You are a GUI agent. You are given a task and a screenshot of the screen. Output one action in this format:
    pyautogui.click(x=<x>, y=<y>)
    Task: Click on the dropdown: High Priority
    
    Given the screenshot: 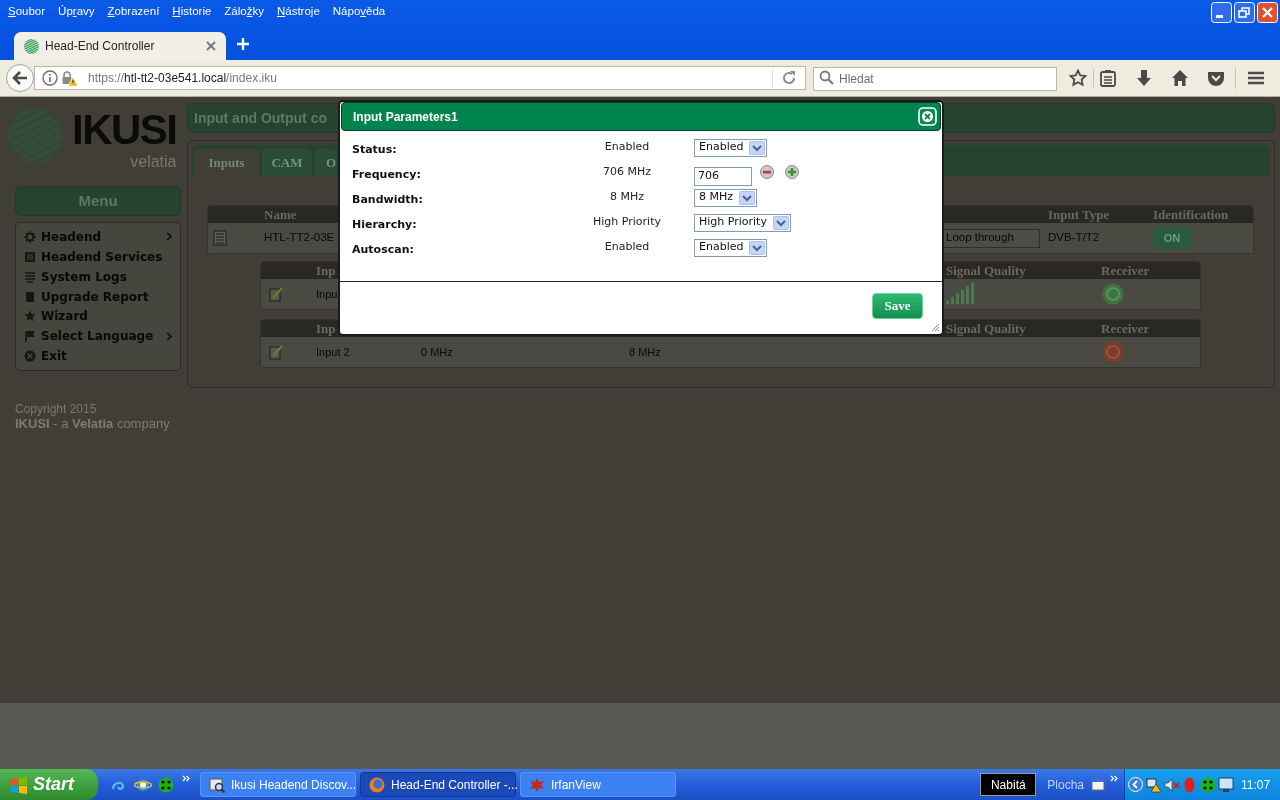 What is the action you would take?
    pyautogui.click(x=742, y=222)
    